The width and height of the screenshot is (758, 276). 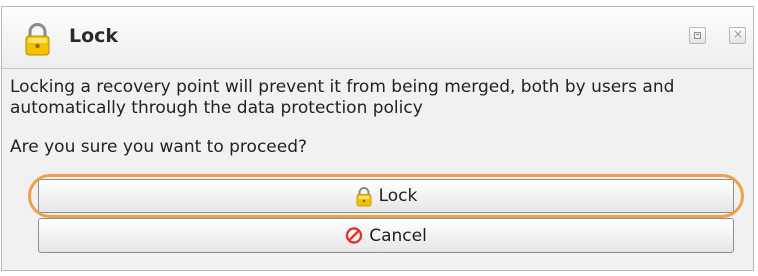 What do you see at coordinates (354, 235) in the screenshot?
I see `cancel-icon` at bounding box center [354, 235].